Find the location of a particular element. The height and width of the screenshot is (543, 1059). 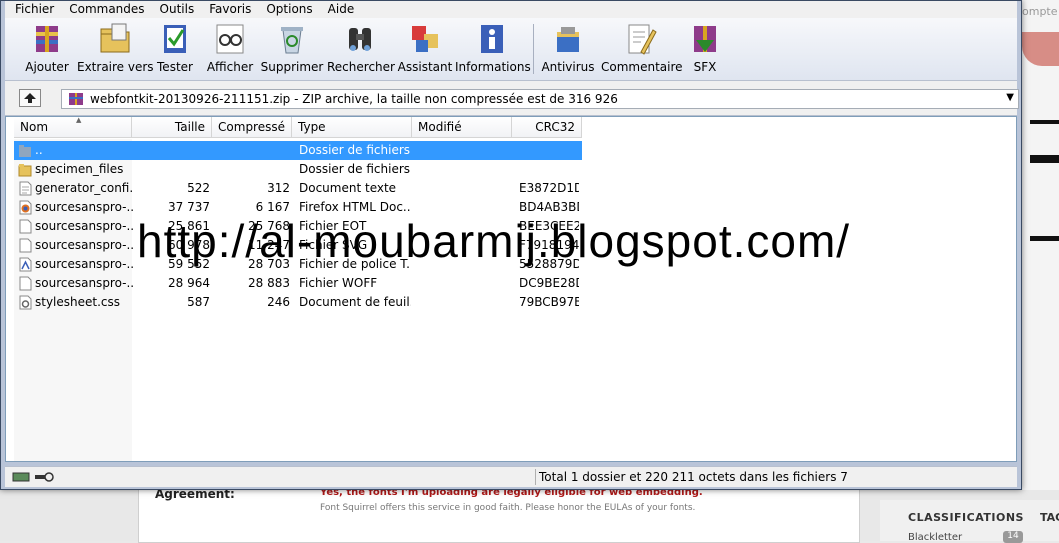

text-file-icon is located at coordinates (25, 188).